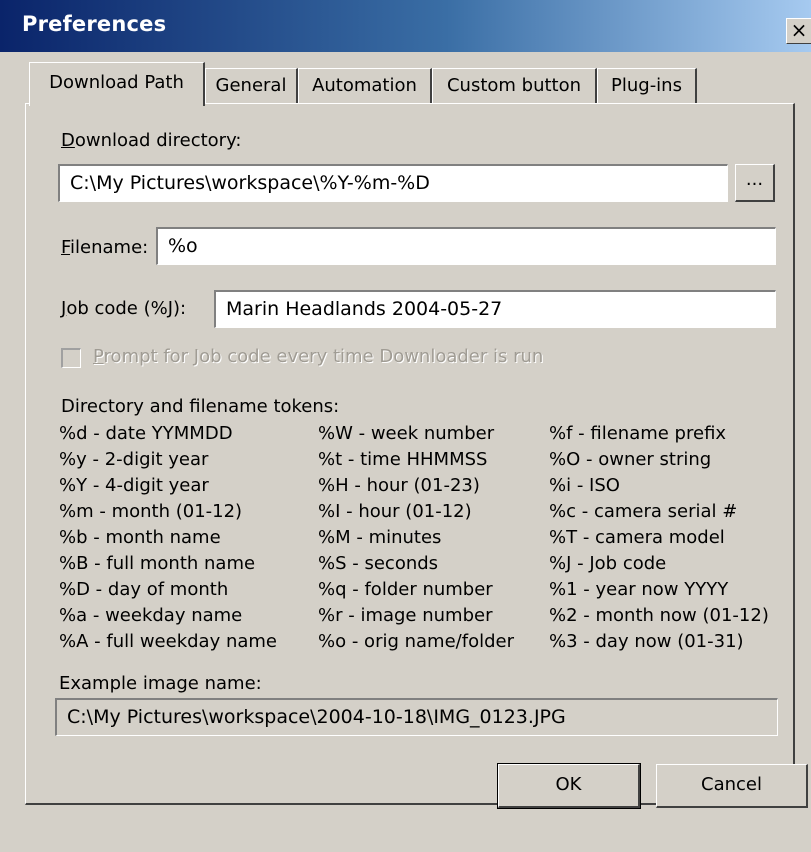 The width and height of the screenshot is (811, 852). I want to click on tab-custom-button: Custom button, so click(514, 86).